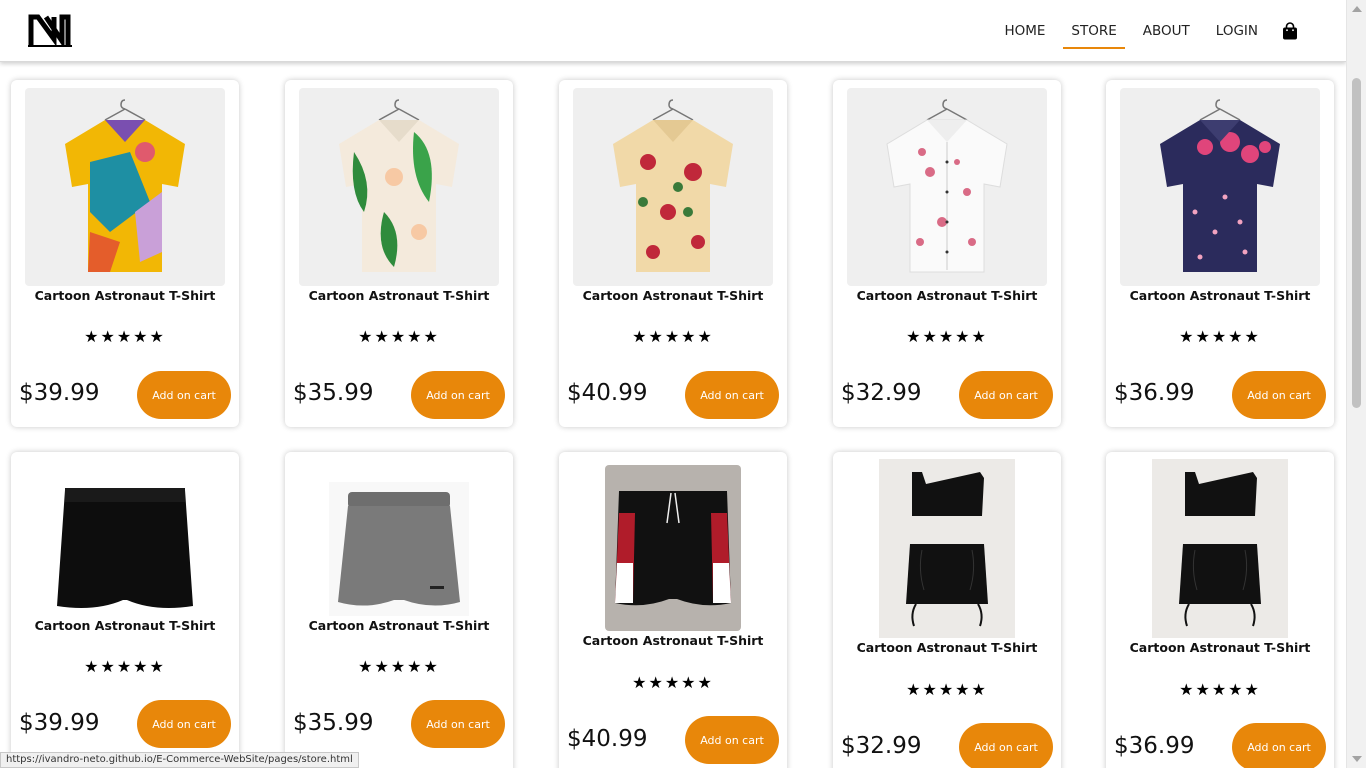  What do you see at coordinates (1138, 31) in the screenshot?
I see `main-nav: HOME STORE ABOUT LOGIN` at bounding box center [1138, 31].